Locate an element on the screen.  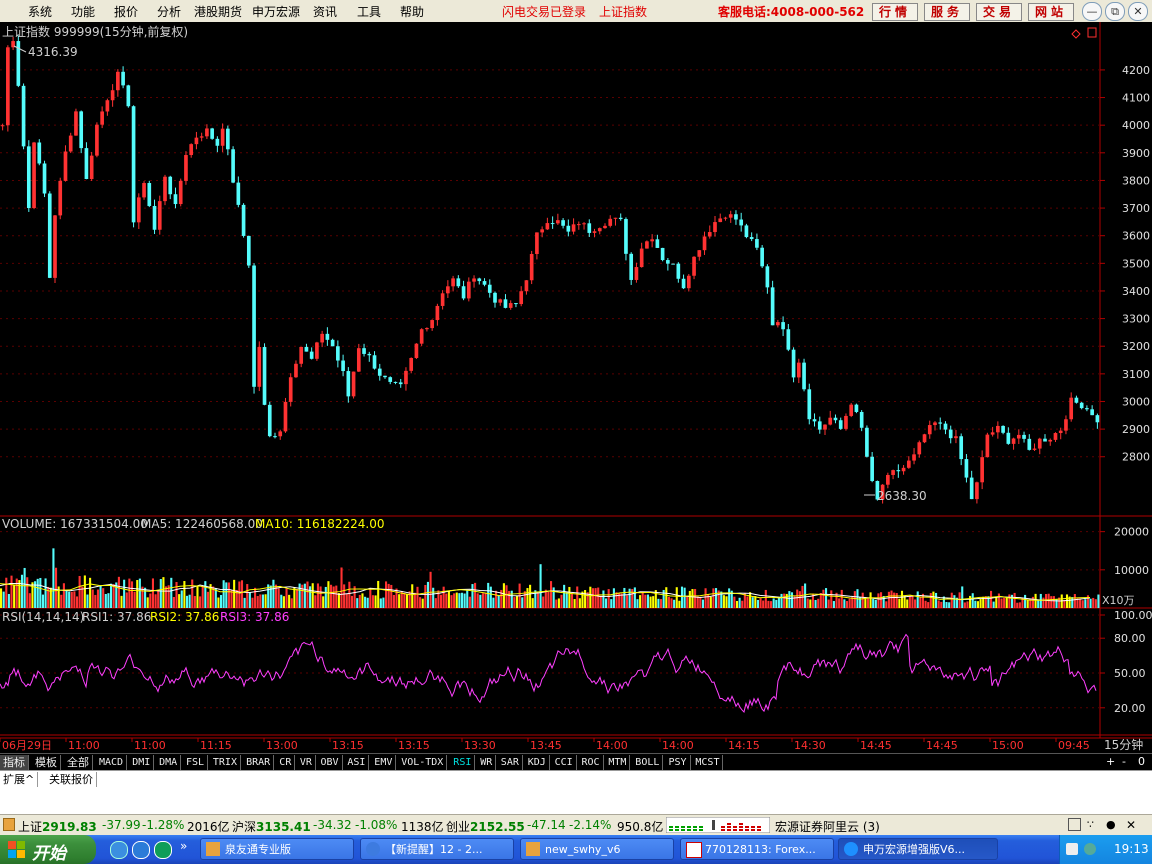
indicator-tab-fsl: FSL is located at coordinates (196, 762).